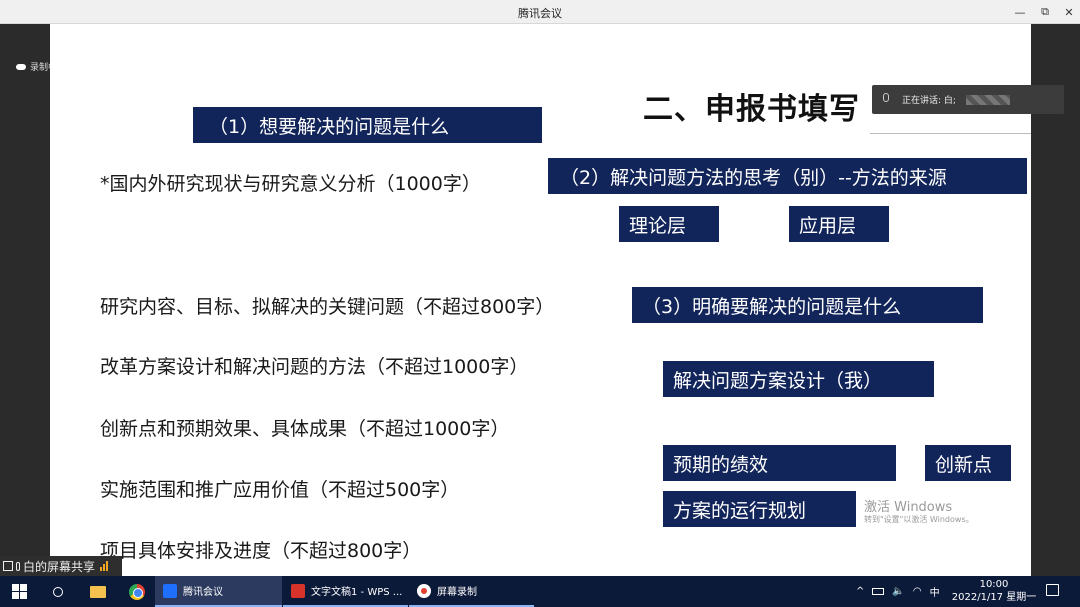  I want to click on box-plan: 方案的运行规划, so click(759, 509).